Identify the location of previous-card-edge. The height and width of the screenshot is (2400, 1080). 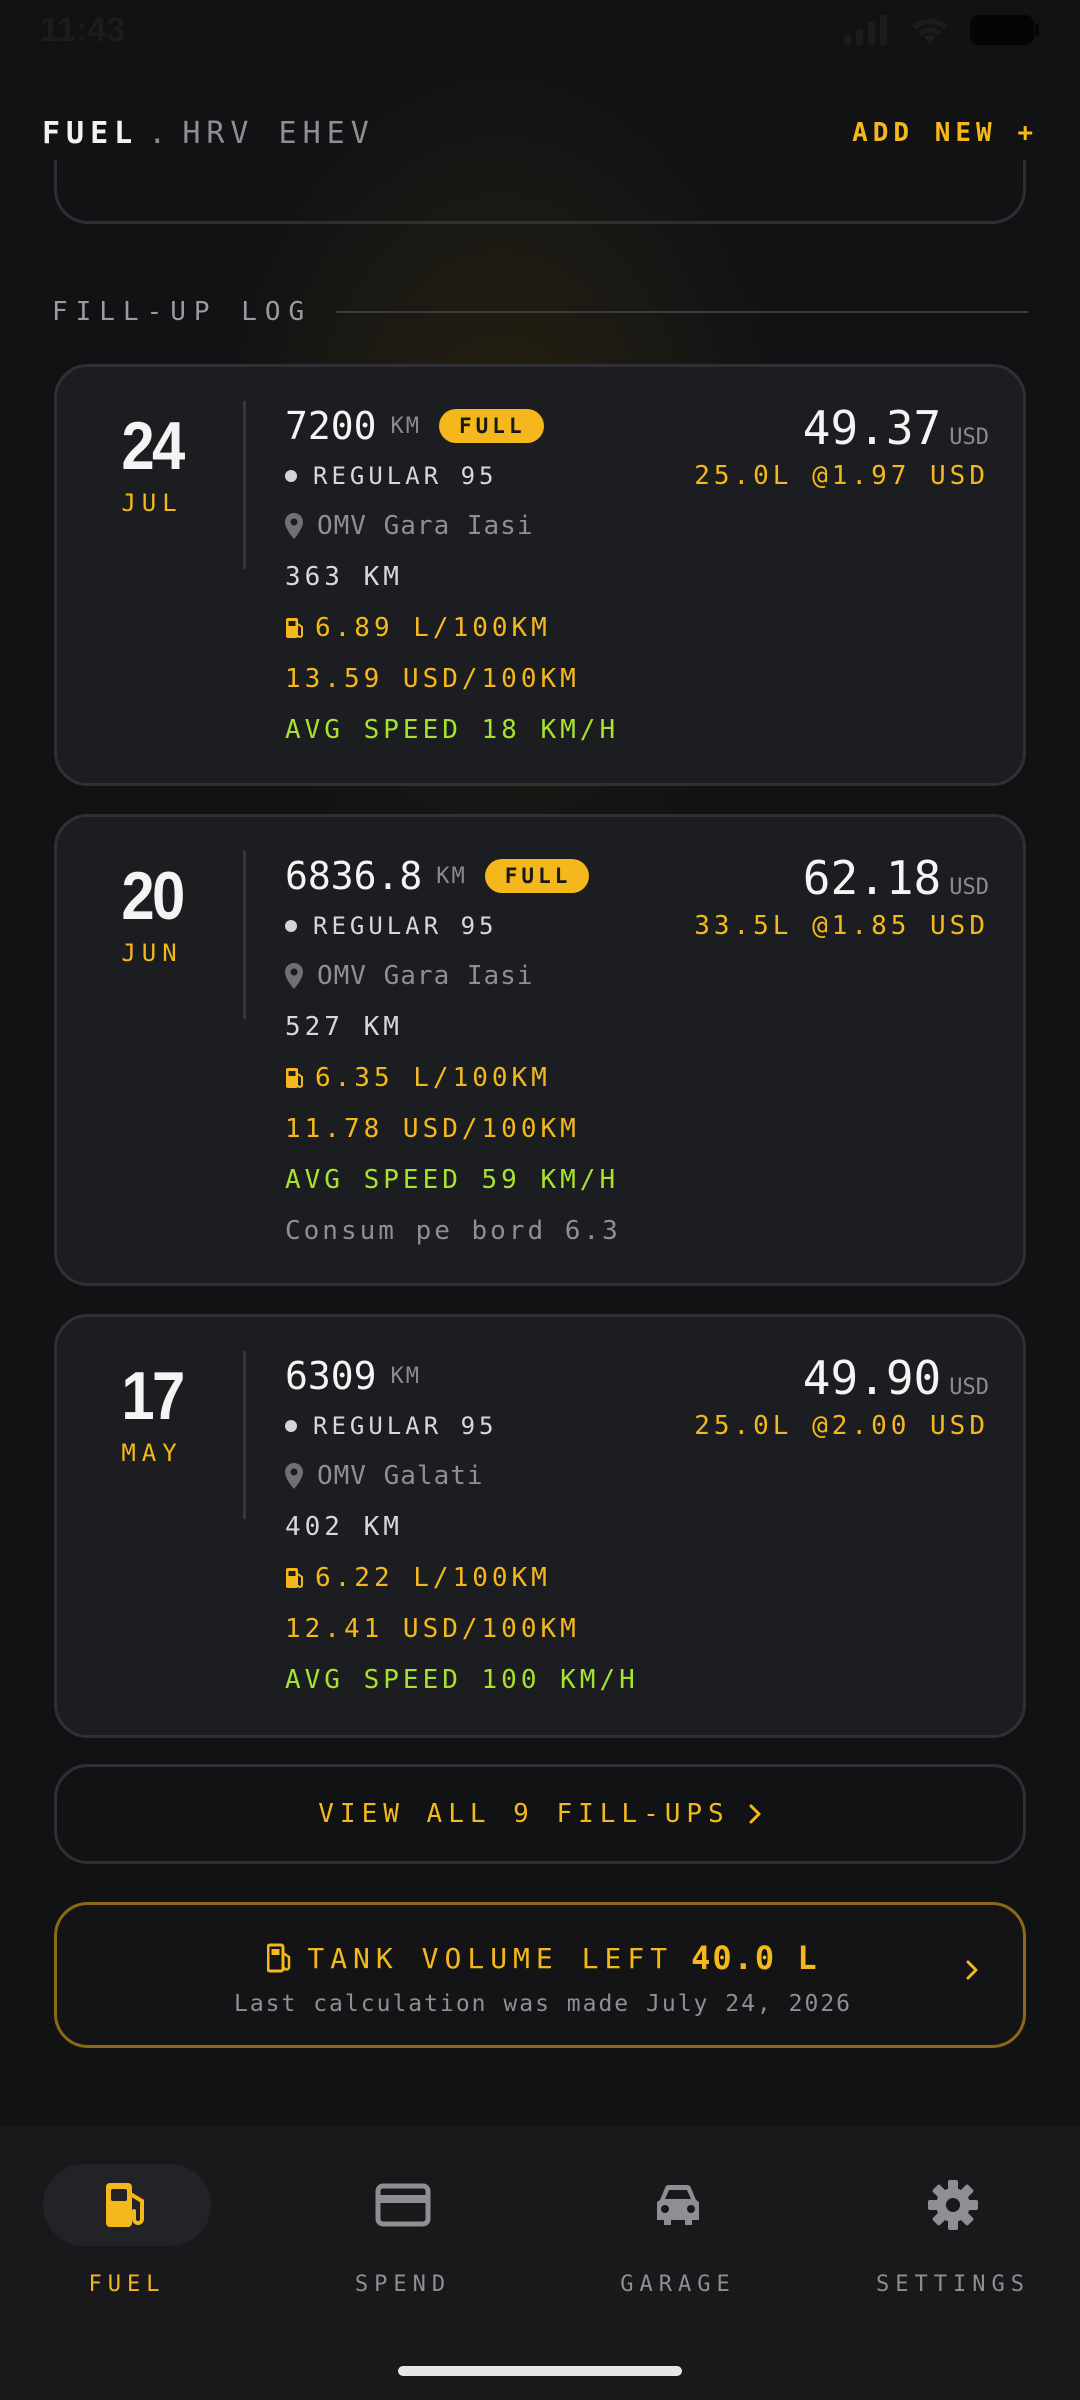
(540, 192).